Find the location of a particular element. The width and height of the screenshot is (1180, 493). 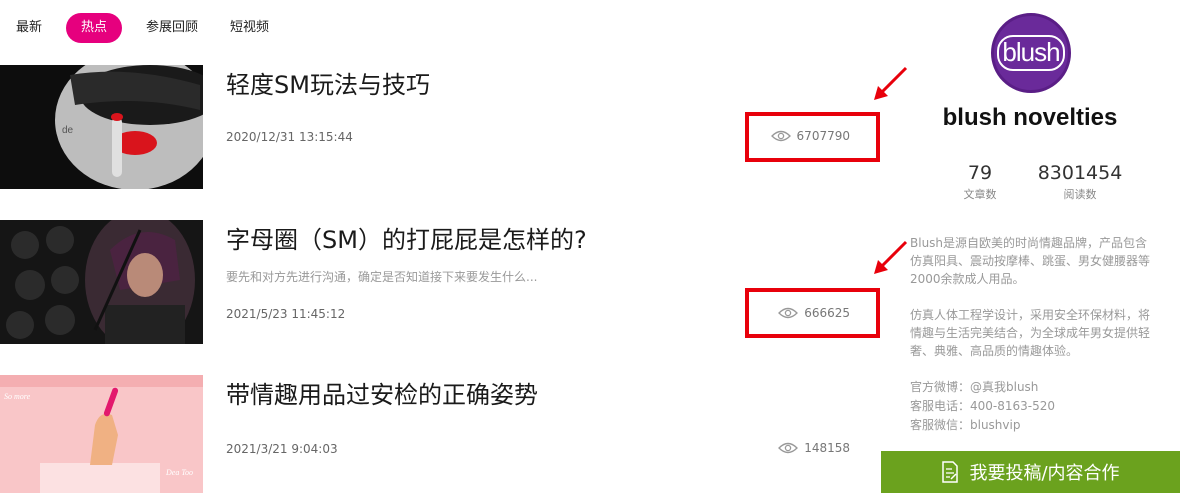

article-views: 148158 is located at coordinates (814, 448).